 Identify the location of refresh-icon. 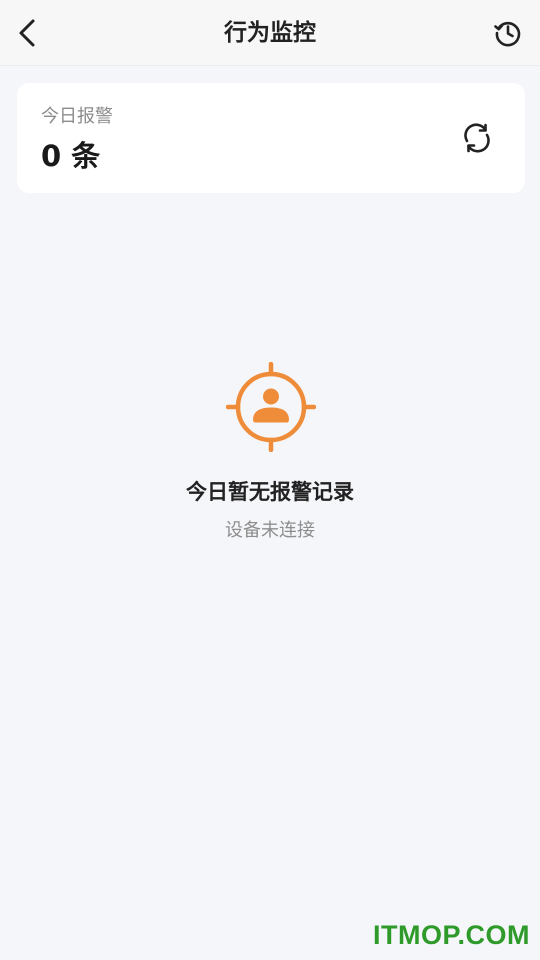
(477, 138).